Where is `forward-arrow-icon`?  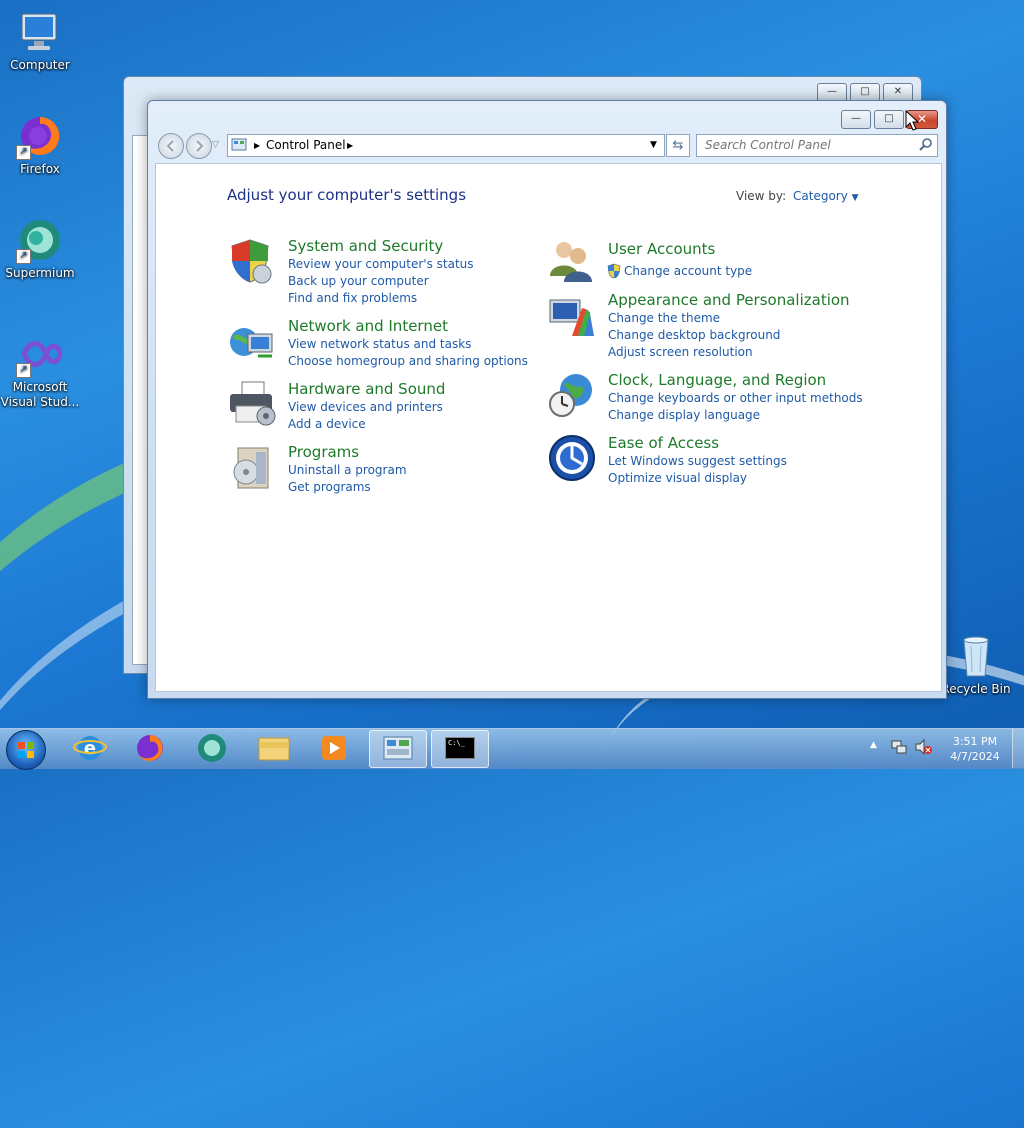
forward-arrow-icon is located at coordinates (200, 146).